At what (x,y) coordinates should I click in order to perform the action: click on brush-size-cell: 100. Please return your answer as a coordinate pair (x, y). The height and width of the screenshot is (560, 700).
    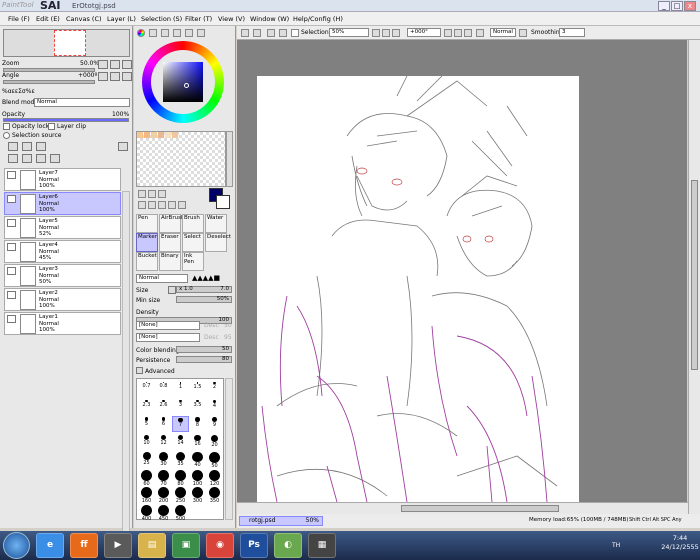
    Looking at the image, I should click on (197, 478).